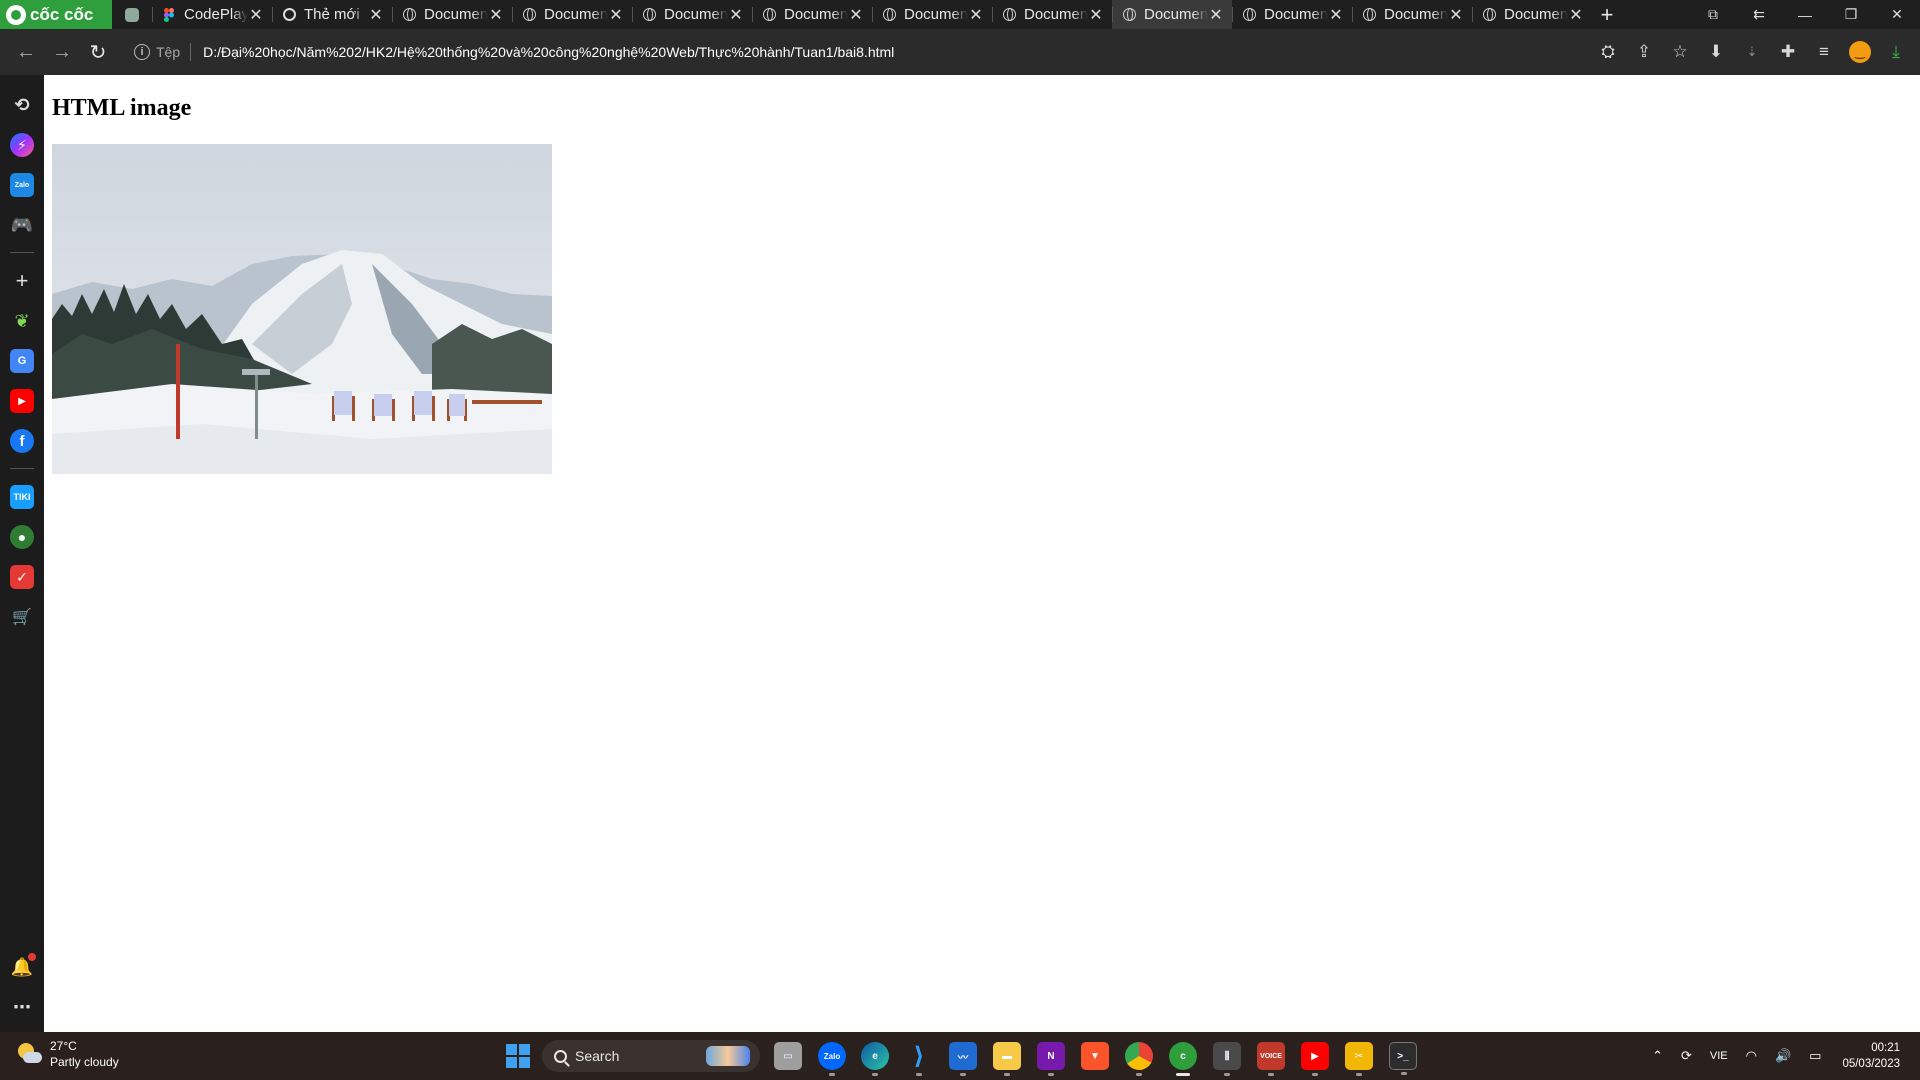  What do you see at coordinates (22, 577) in the screenshot?
I see `todo-check-icon: ✓` at bounding box center [22, 577].